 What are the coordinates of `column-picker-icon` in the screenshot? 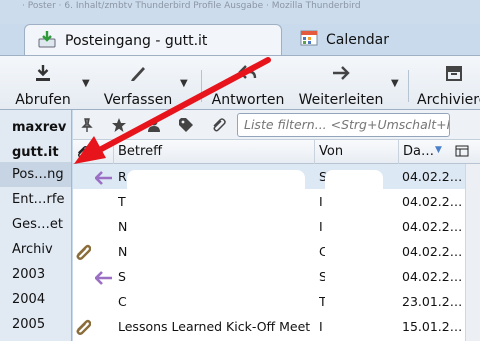 It's located at (462, 153).